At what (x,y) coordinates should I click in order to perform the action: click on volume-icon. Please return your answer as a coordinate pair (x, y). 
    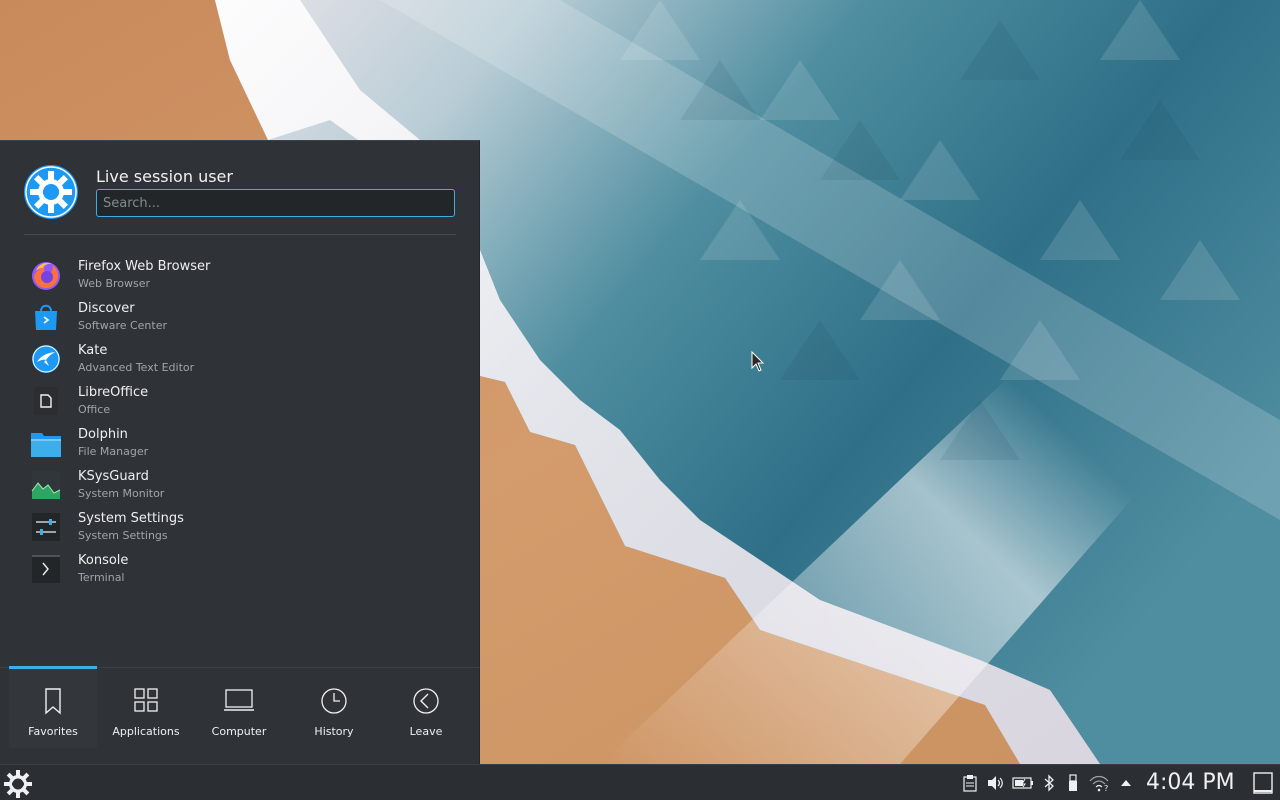
    Looking at the image, I should click on (995, 783).